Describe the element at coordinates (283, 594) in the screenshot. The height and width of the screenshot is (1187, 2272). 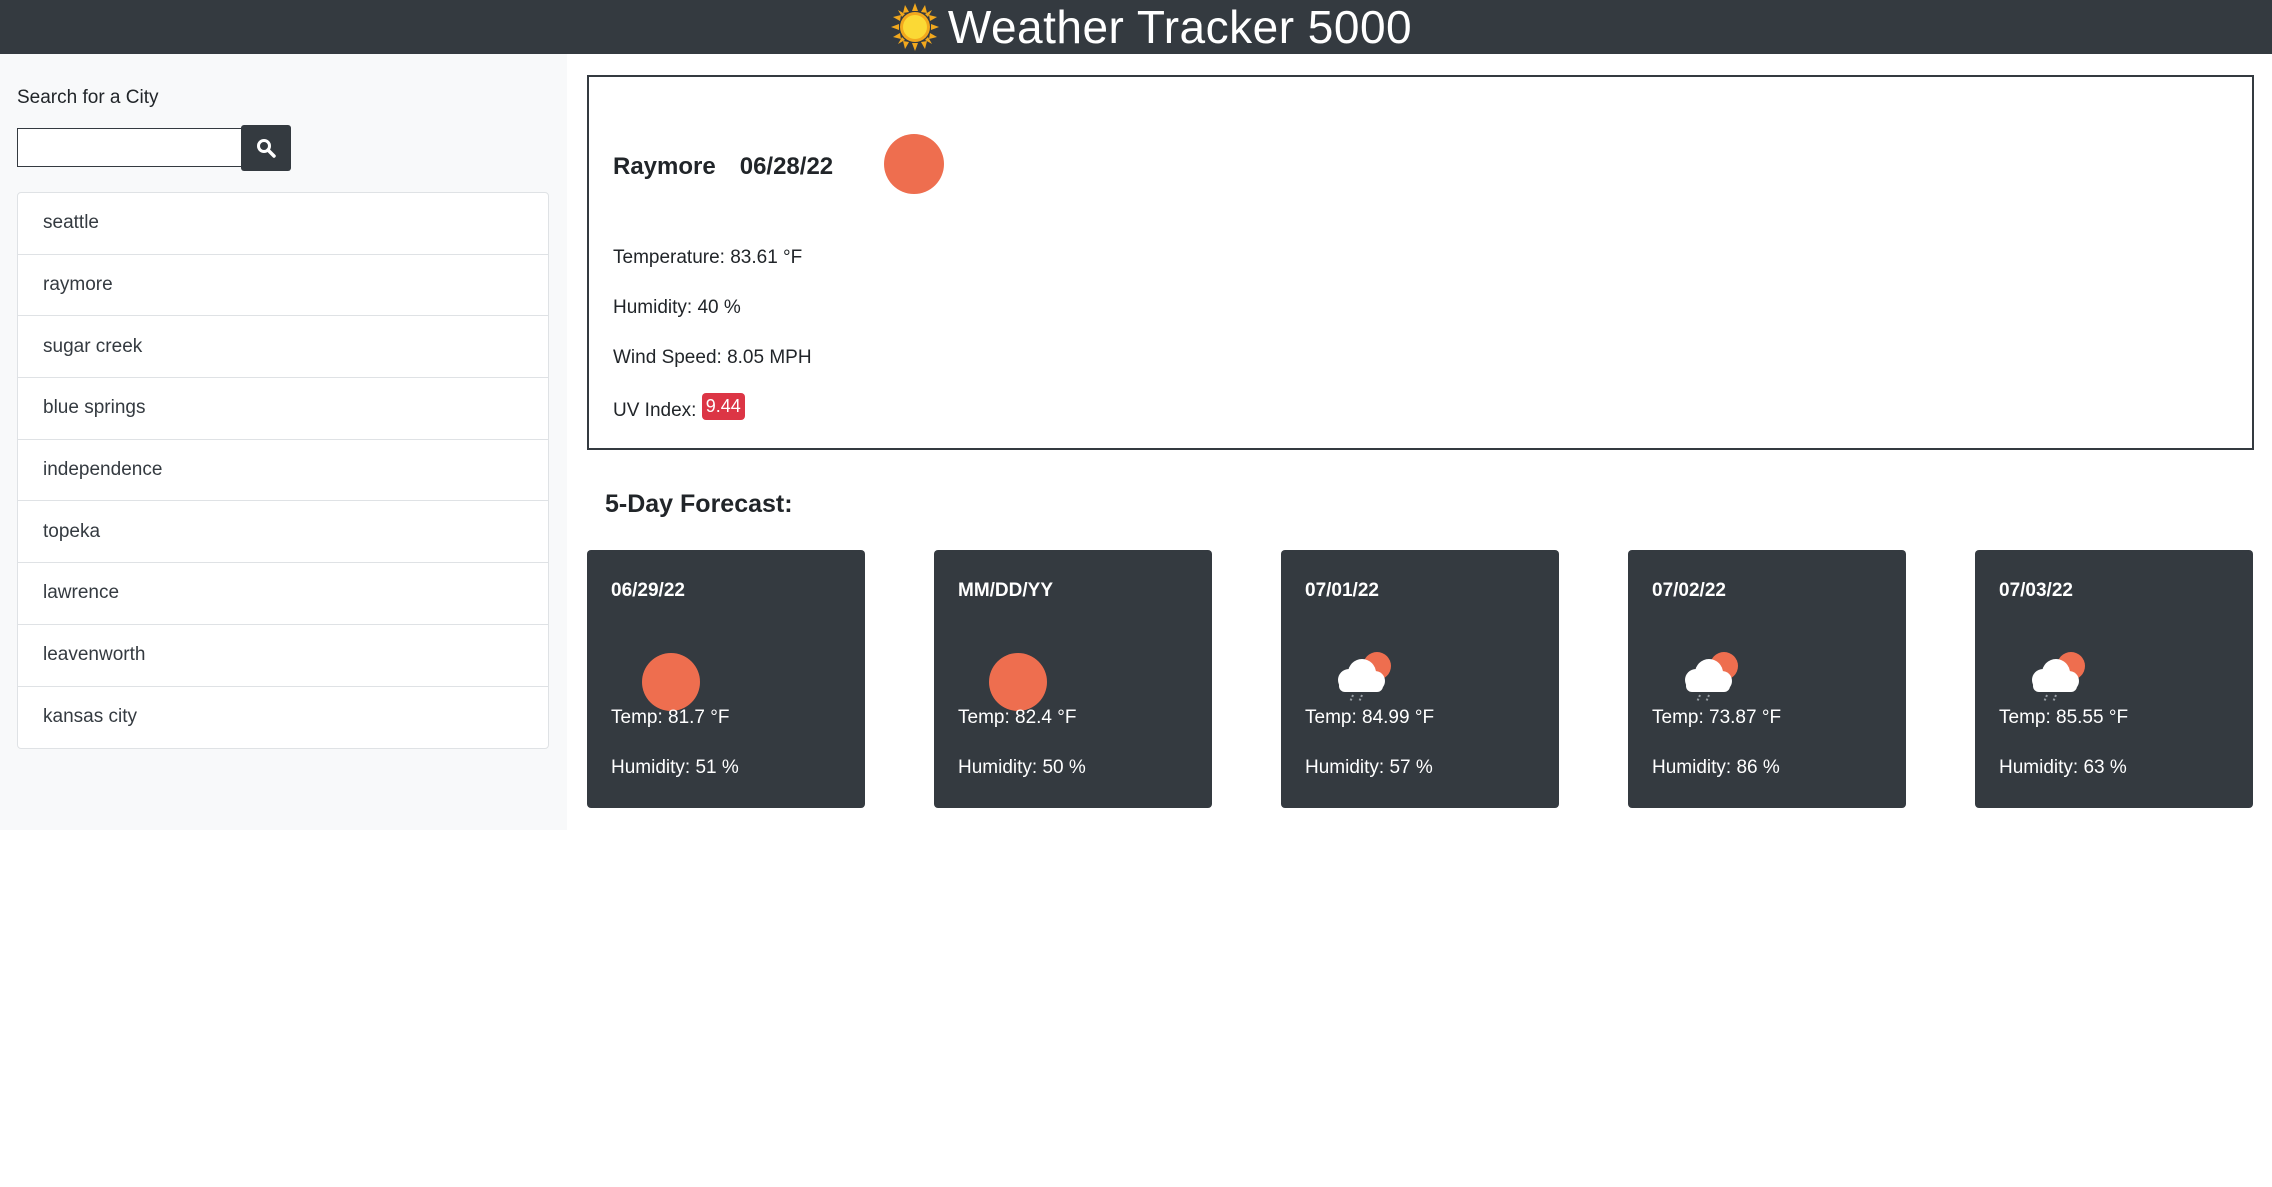
I see `history-item-lawrence: lawrence` at that location.